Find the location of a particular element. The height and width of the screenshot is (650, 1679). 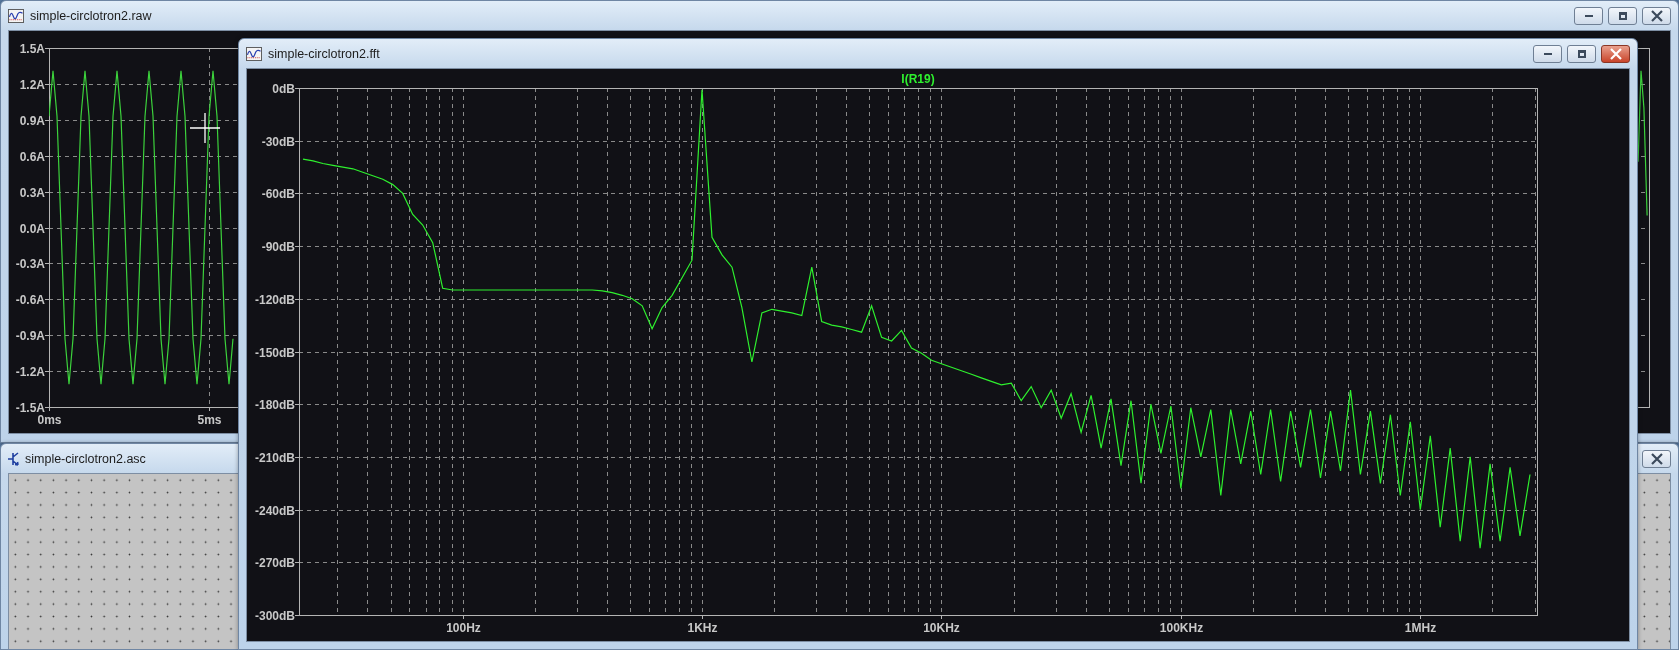

axis-label: -1.5A is located at coordinates (30, 407).